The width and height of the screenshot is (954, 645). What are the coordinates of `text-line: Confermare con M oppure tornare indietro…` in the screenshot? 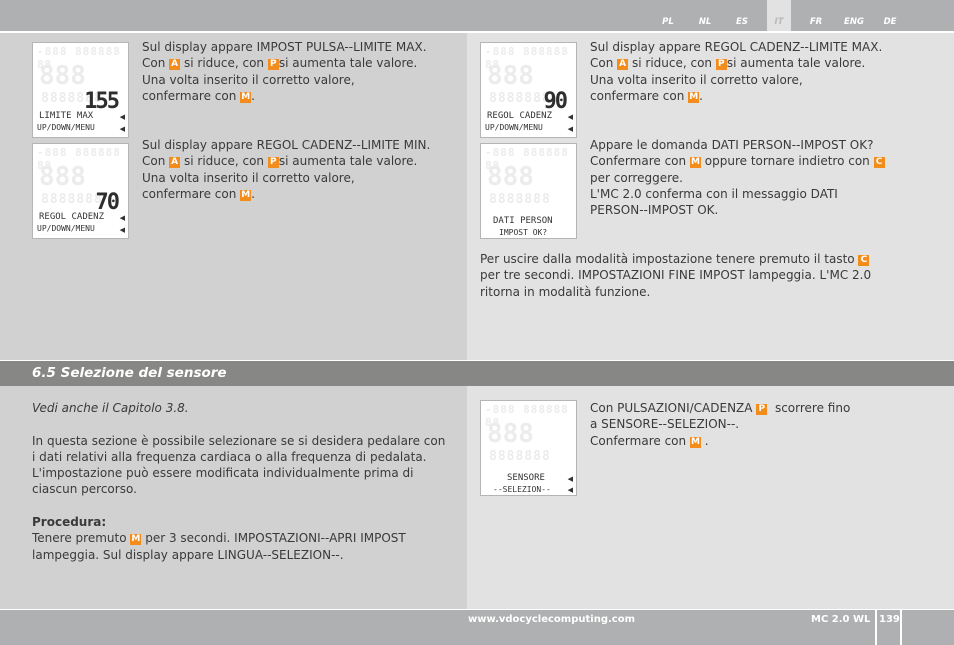 It's located at (737, 161).